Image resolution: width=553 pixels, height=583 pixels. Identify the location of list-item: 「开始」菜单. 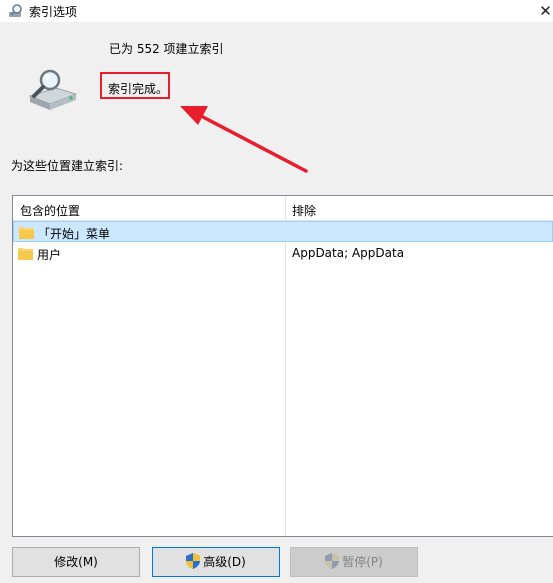
(283, 231).